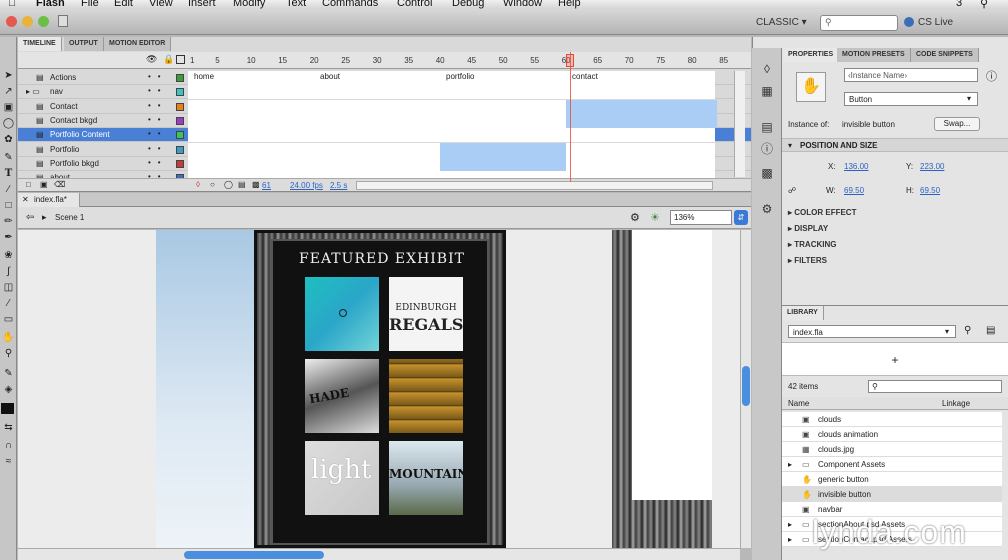 This screenshot has width=1008, height=560. Describe the element at coordinates (8, 427) in the screenshot. I see `swap-colors-icon: ⇆` at that location.